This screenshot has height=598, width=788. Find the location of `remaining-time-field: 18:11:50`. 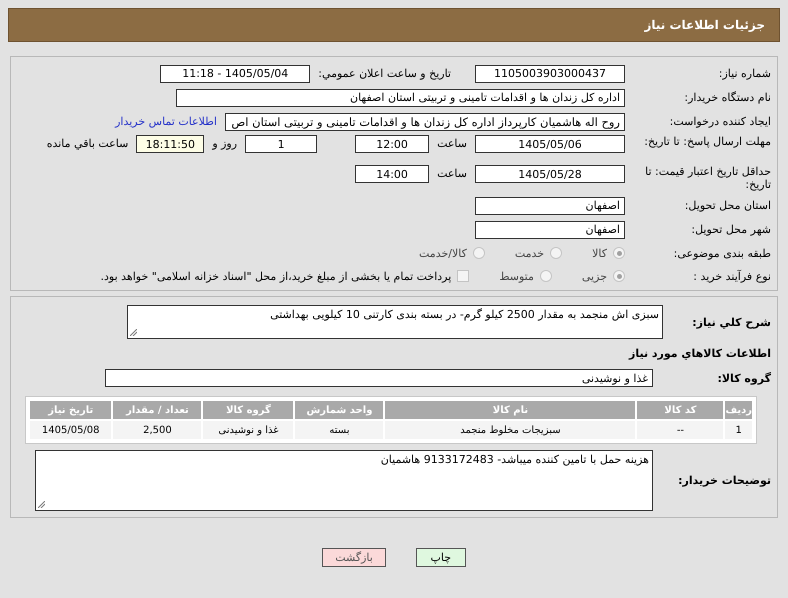

remaining-time-field: 18:11:50 is located at coordinates (170, 144).